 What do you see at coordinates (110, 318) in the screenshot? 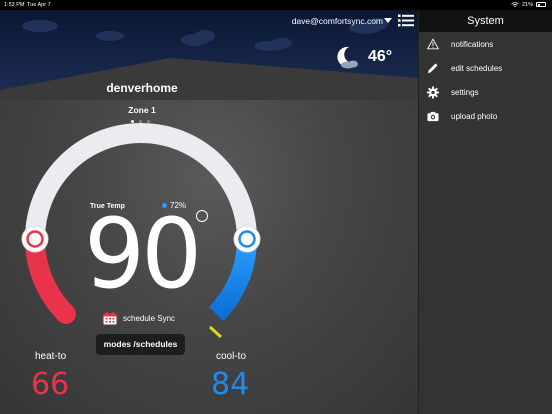
I see `calendar-icon` at bounding box center [110, 318].